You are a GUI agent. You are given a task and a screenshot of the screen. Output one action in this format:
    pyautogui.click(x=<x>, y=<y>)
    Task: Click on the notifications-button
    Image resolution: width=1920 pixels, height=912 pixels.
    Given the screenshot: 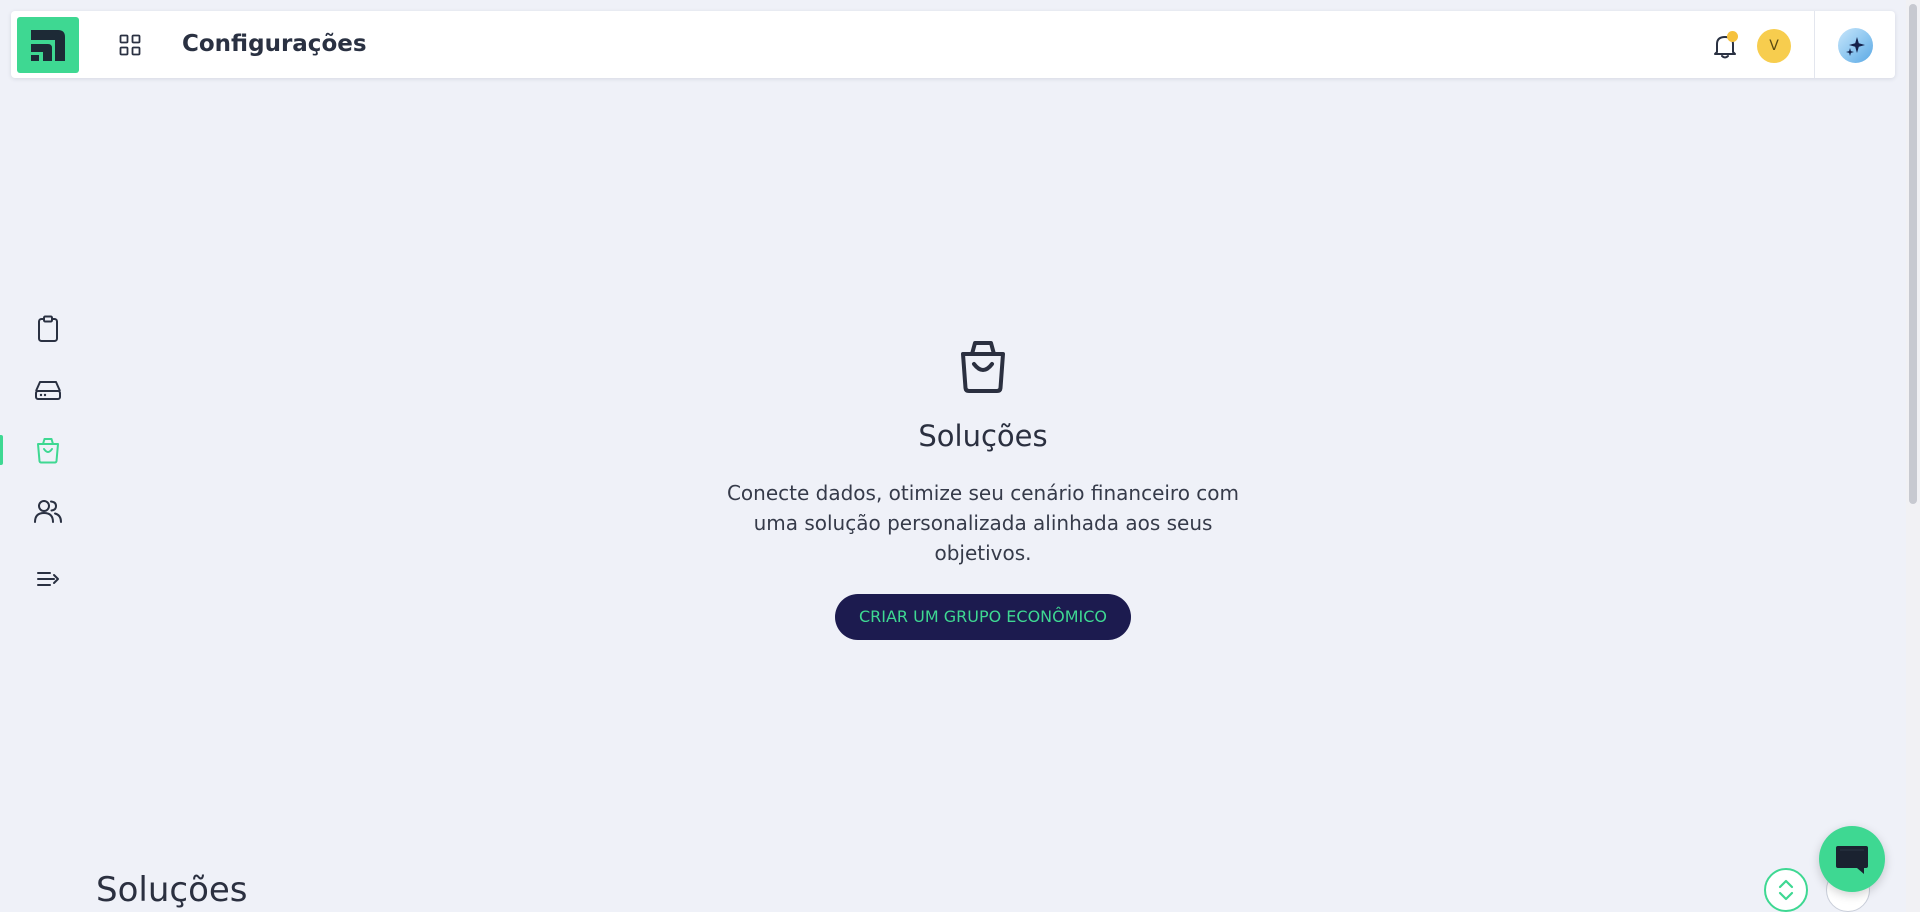 What is the action you would take?
    pyautogui.click(x=1725, y=46)
    